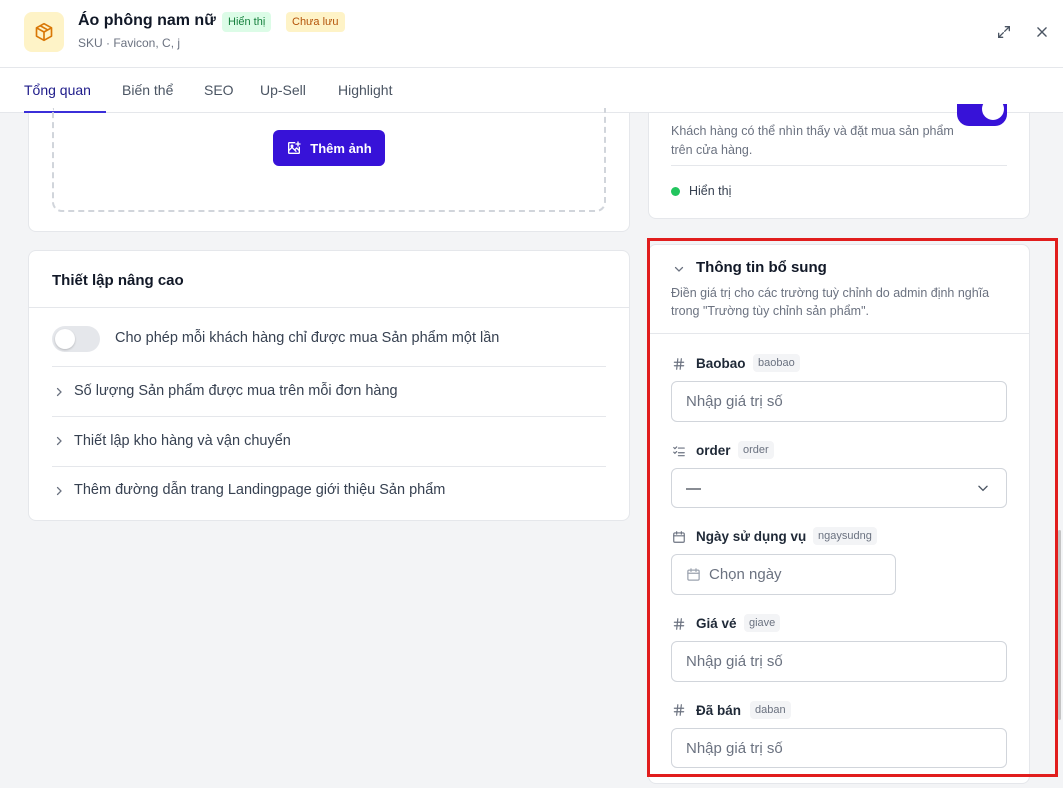 The height and width of the screenshot is (788, 1063). What do you see at coordinates (283, 90) in the screenshot?
I see `tab-upsell: Up-Sell` at bounding box center [283, 90].